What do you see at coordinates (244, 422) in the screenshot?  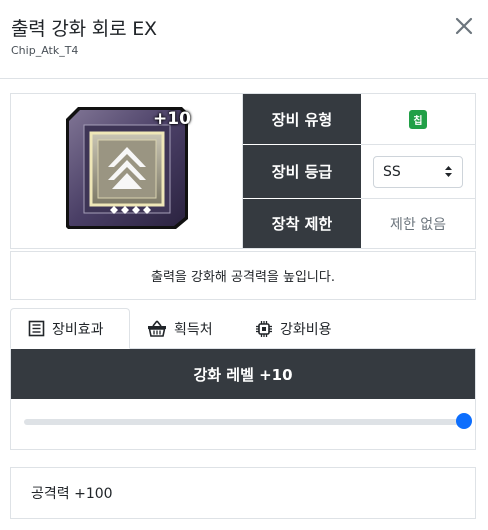 I see `enhance-level-slider` at bounding box center [244, 422].